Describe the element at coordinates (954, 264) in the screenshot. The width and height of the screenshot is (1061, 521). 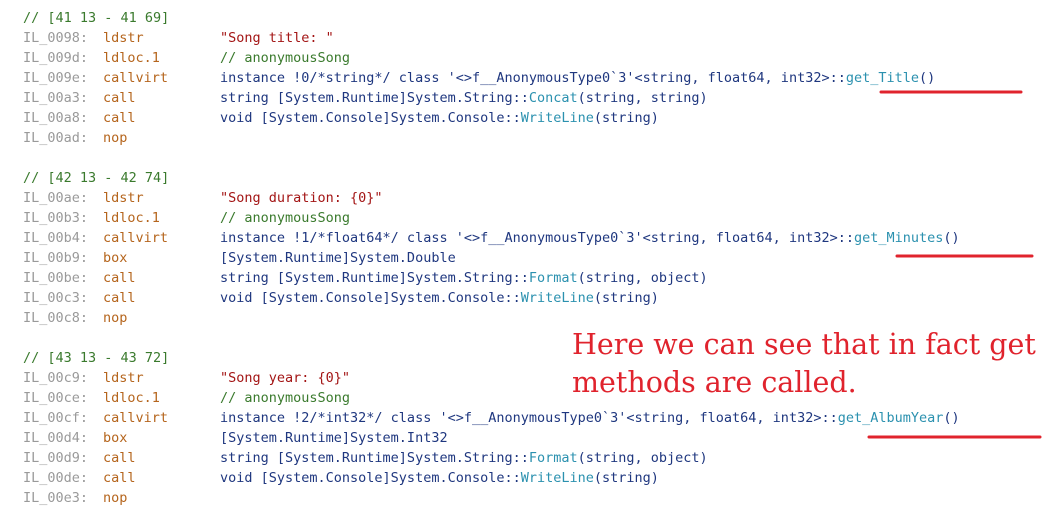
I see `underline-markers` at that location.